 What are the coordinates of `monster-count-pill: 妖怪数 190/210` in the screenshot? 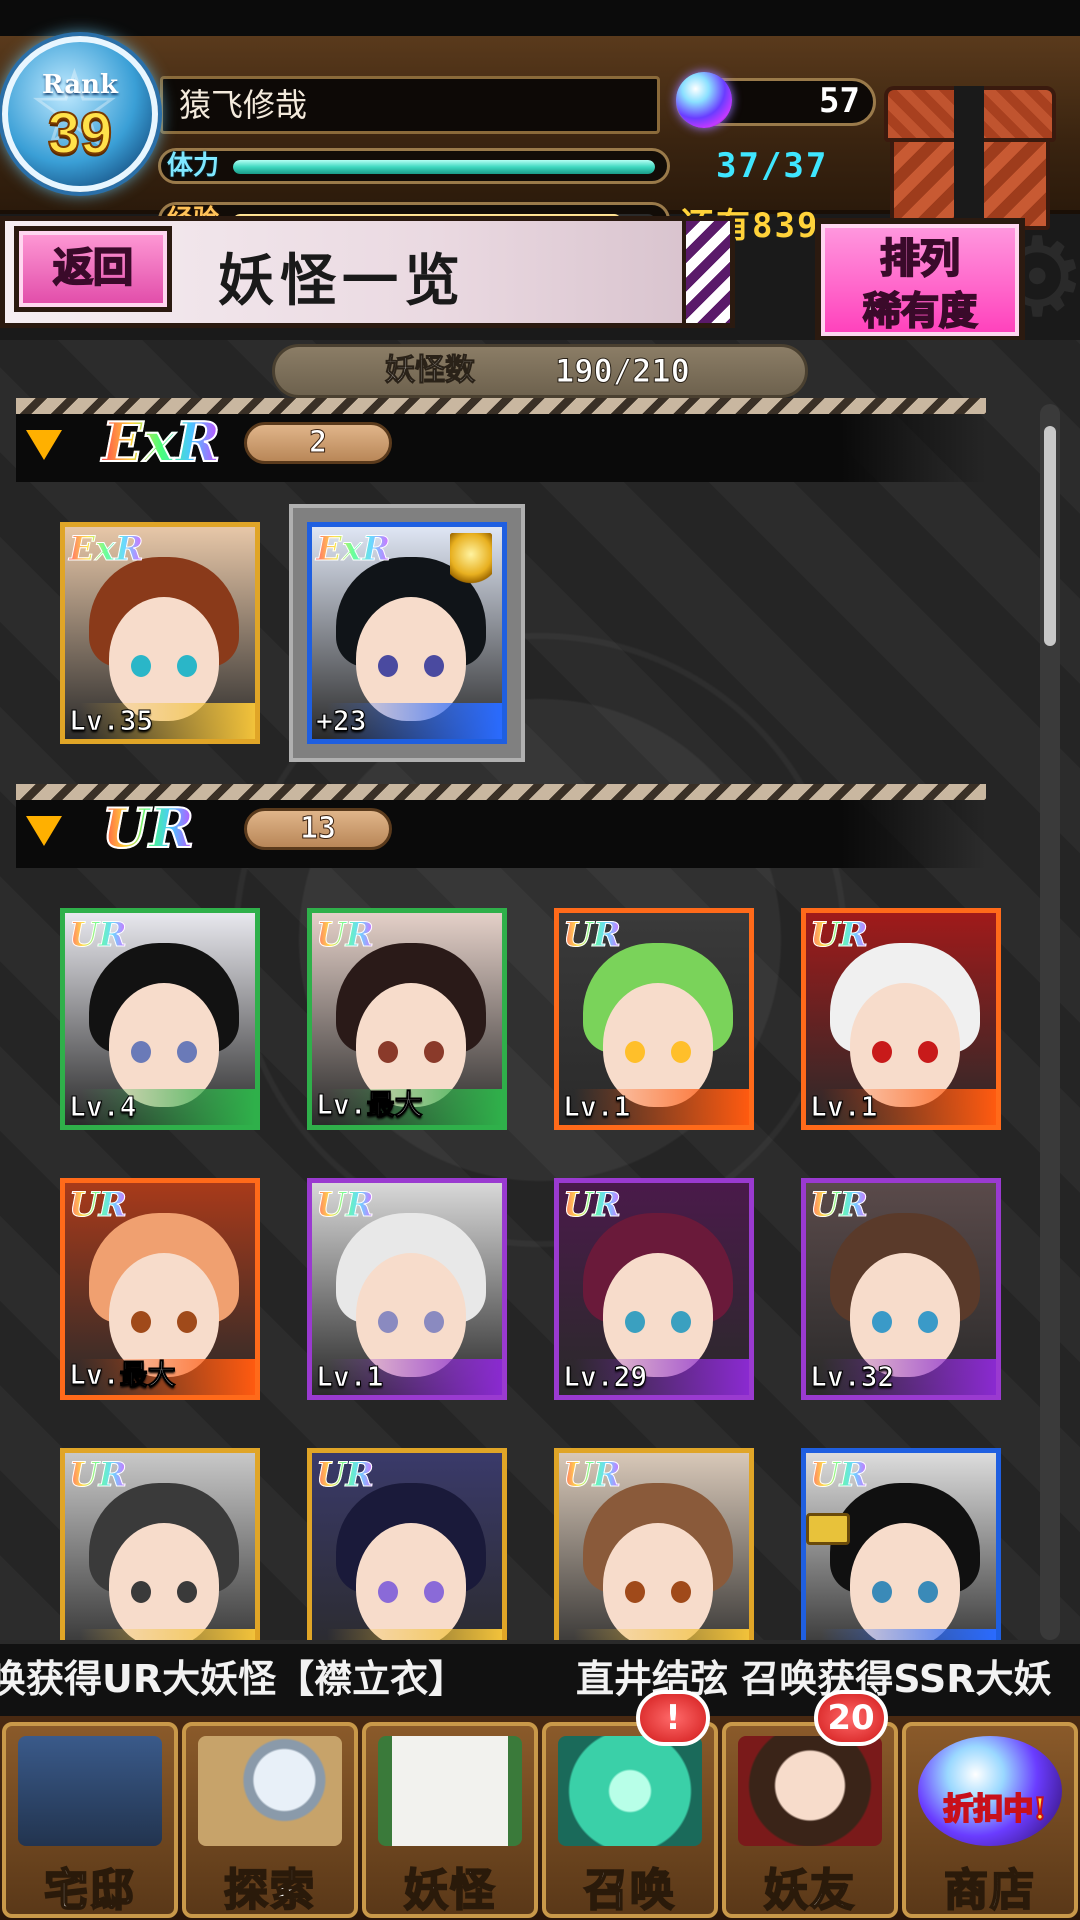 It's located at (540, 371).